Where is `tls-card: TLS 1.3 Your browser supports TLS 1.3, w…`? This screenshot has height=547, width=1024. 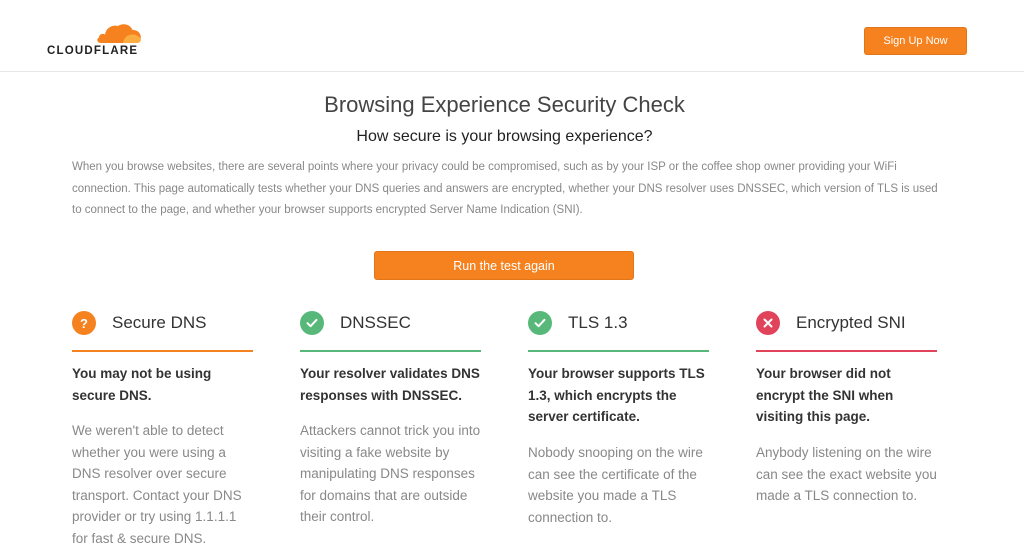
tls-card: TLS 1.3 Your browser supports TLS 1.3, w… is located at coordinates (619, 418).